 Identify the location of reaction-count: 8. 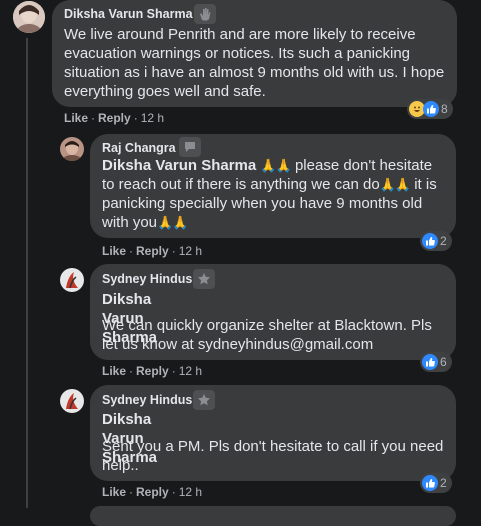
(444, 109).